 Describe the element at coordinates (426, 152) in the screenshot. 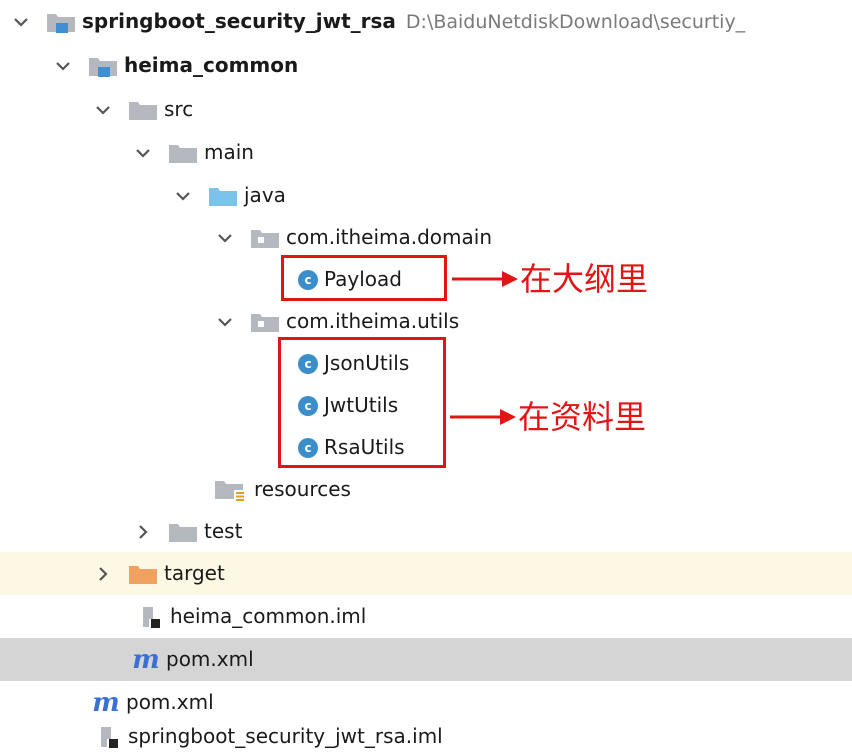

I see `tree-row-main: main` at that location.